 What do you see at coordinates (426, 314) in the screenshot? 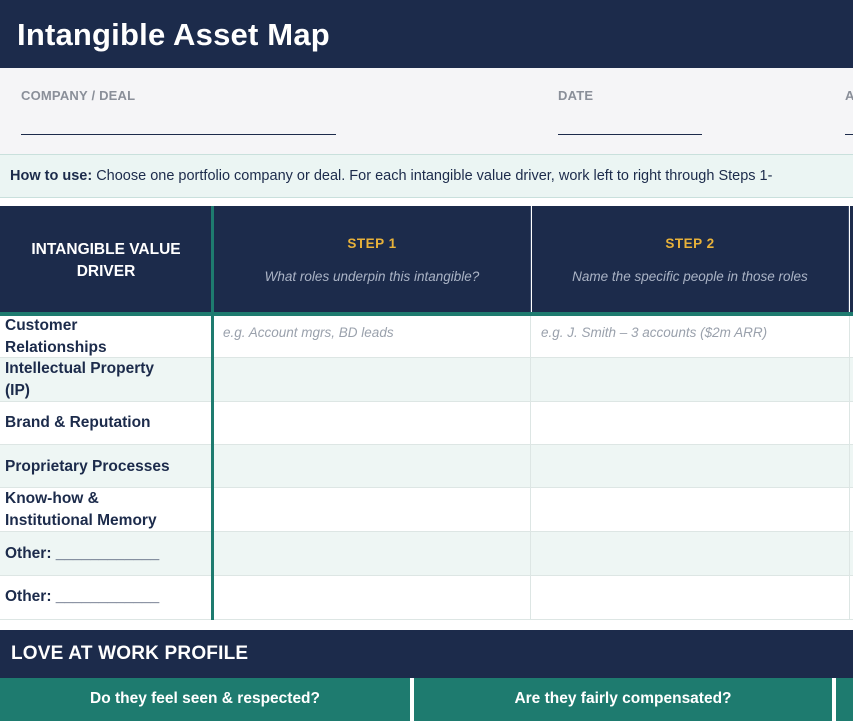
I see `header-divider` at bounding box center [426, 314].